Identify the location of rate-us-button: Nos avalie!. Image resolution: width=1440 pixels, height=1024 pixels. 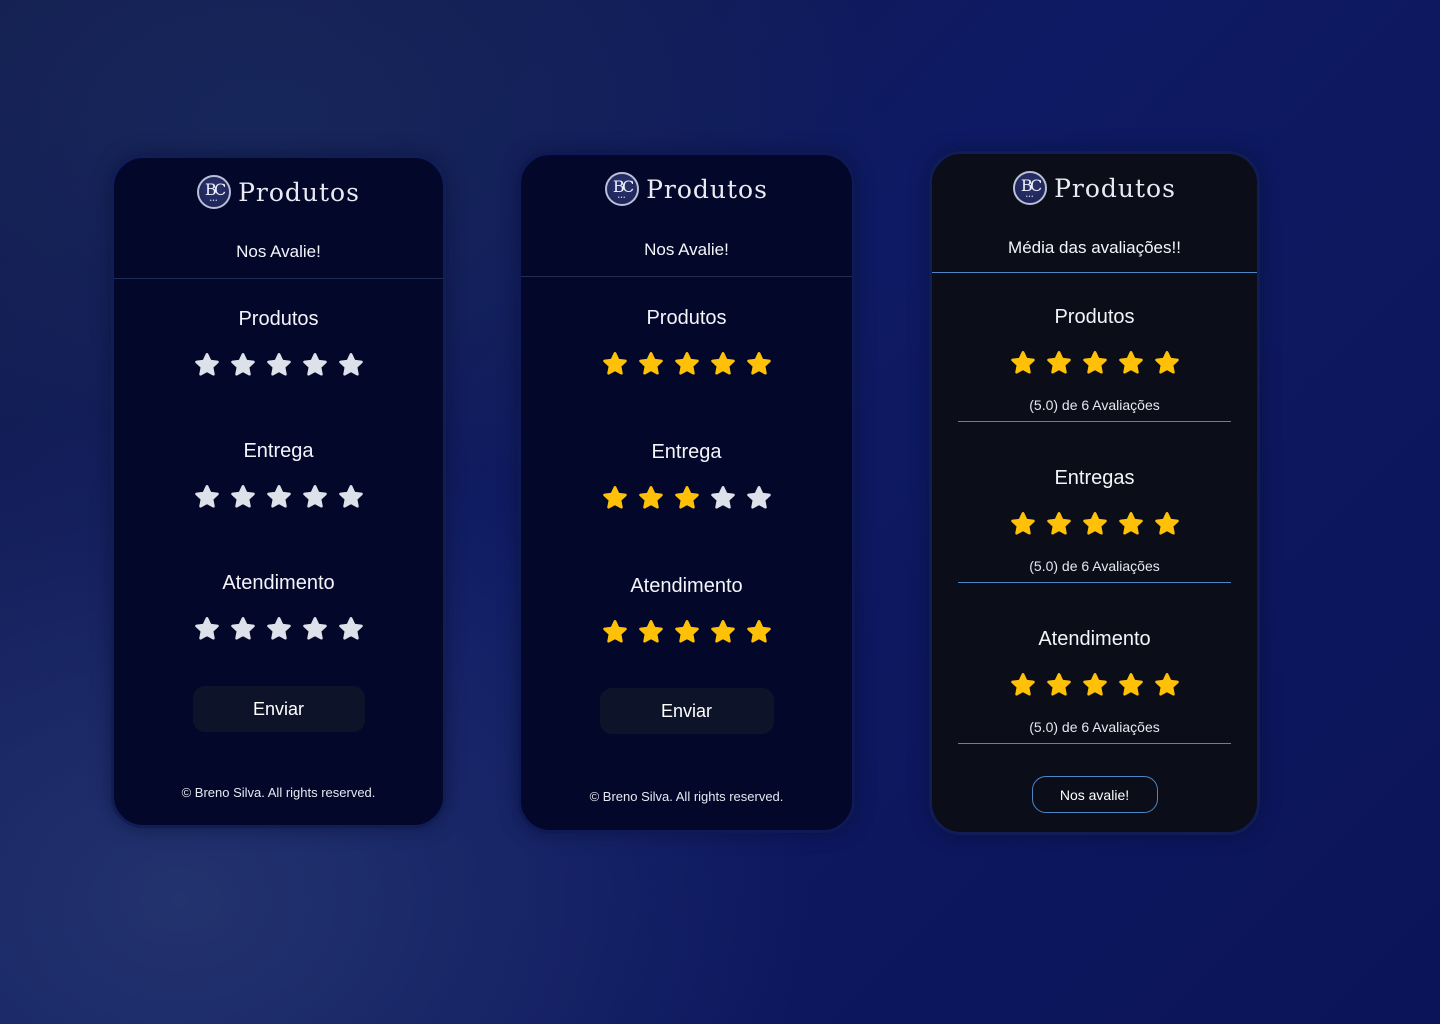
(1094, 794).